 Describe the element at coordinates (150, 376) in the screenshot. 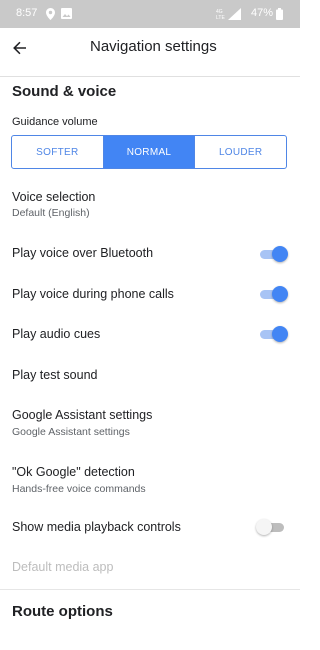

I see `play-test-sound-row: Play test sound` at that location.